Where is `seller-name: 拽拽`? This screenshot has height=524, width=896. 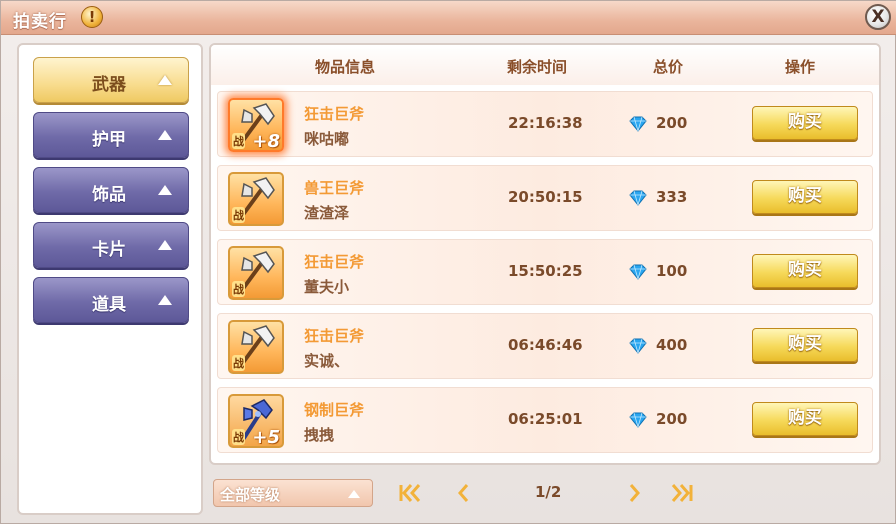 seller-name: 拽拽 is located at coordinates (319, 435).